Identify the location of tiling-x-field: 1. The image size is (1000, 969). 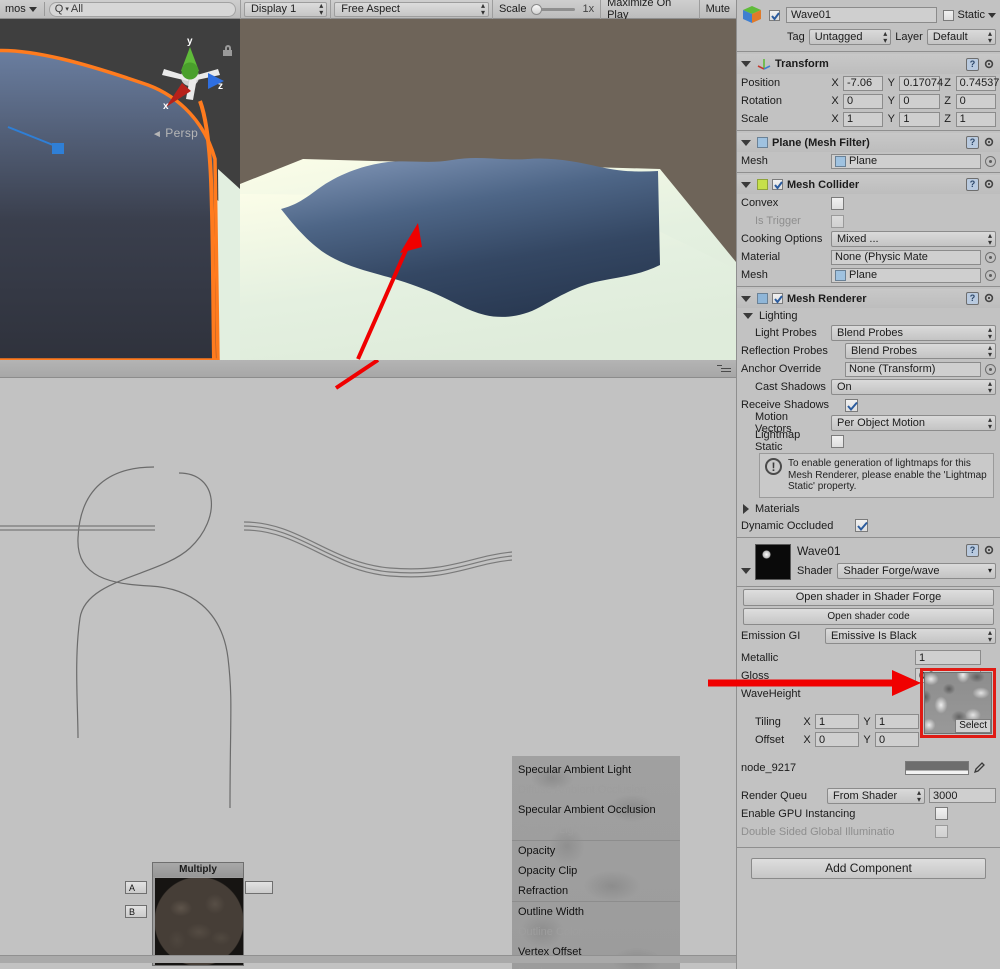
(837, 721).